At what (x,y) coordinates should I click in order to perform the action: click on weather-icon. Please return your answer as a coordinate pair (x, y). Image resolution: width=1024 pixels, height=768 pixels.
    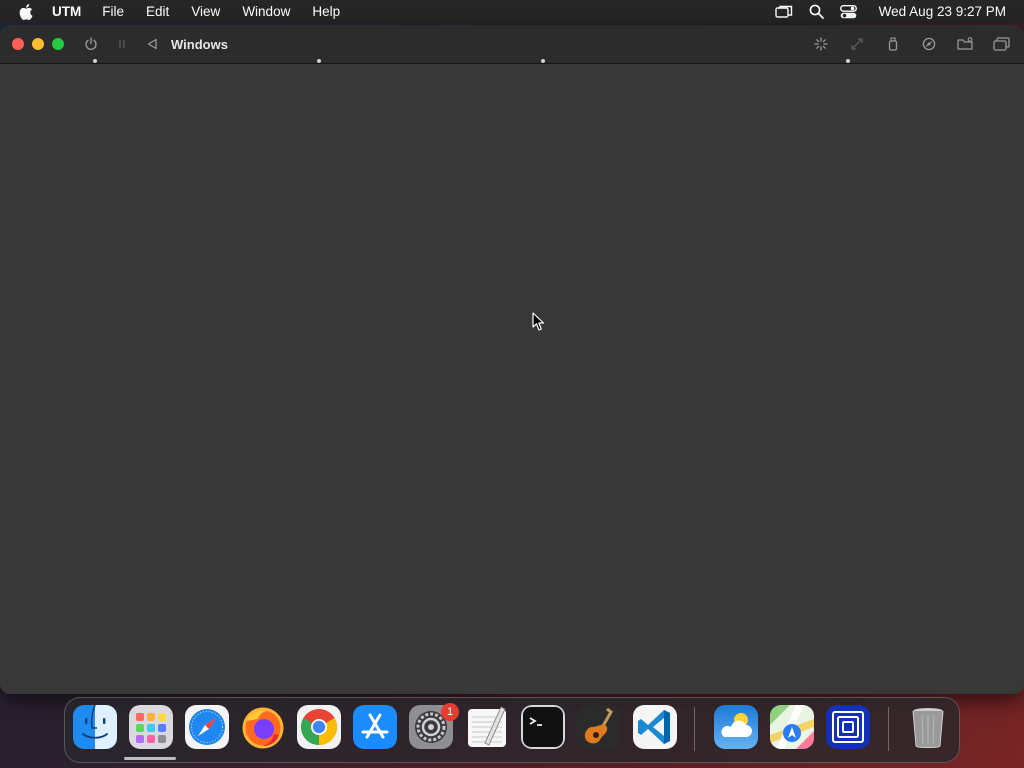
    Looking at the image, I should click on (736, 727).